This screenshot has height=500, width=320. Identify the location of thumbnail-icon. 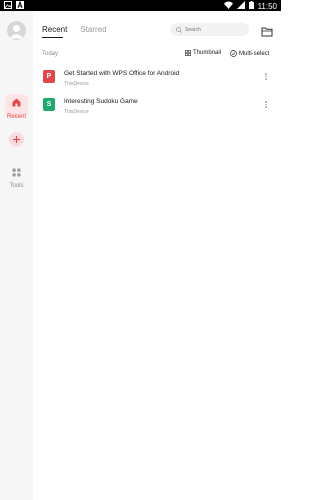
(188, 53).